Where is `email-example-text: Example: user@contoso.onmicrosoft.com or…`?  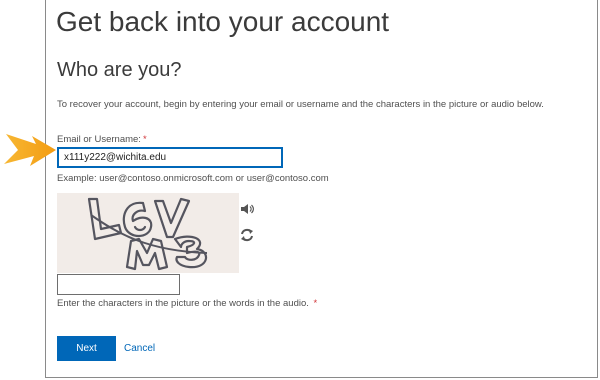
email-example-text: Example: user@contoso.onmicrosoft.com or… is located at coordinates (193, 178).